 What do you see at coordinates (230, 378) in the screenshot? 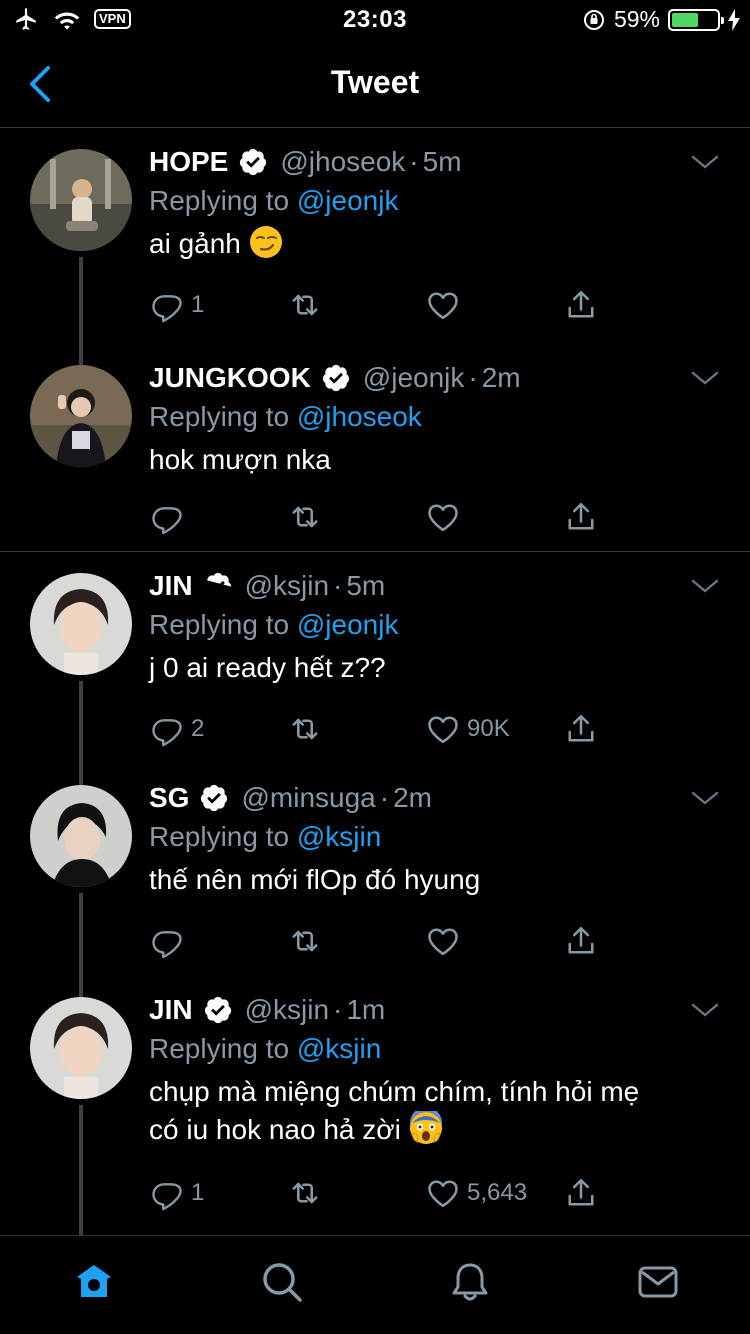
I see `display-name: JUNGKOOK` at bounding box center [230, 378].